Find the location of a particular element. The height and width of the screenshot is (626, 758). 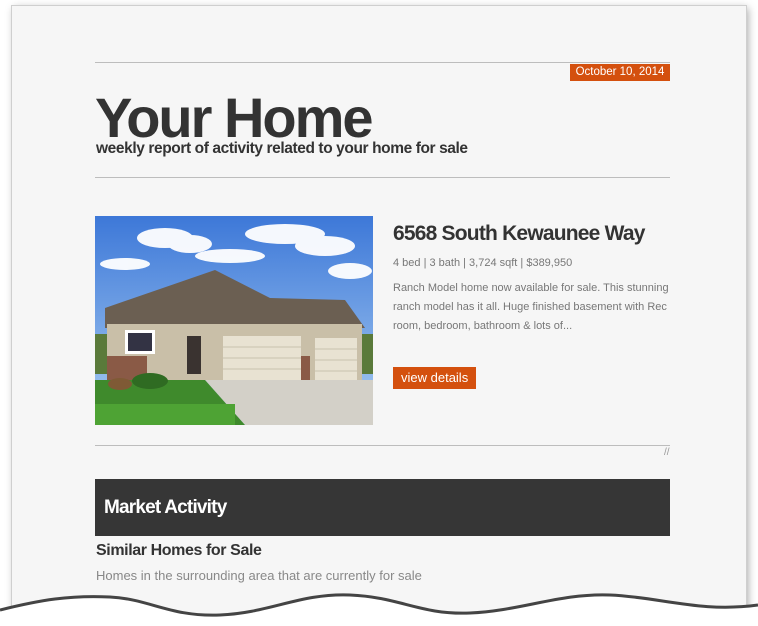

top-divider is located at coordinates (382, 62).